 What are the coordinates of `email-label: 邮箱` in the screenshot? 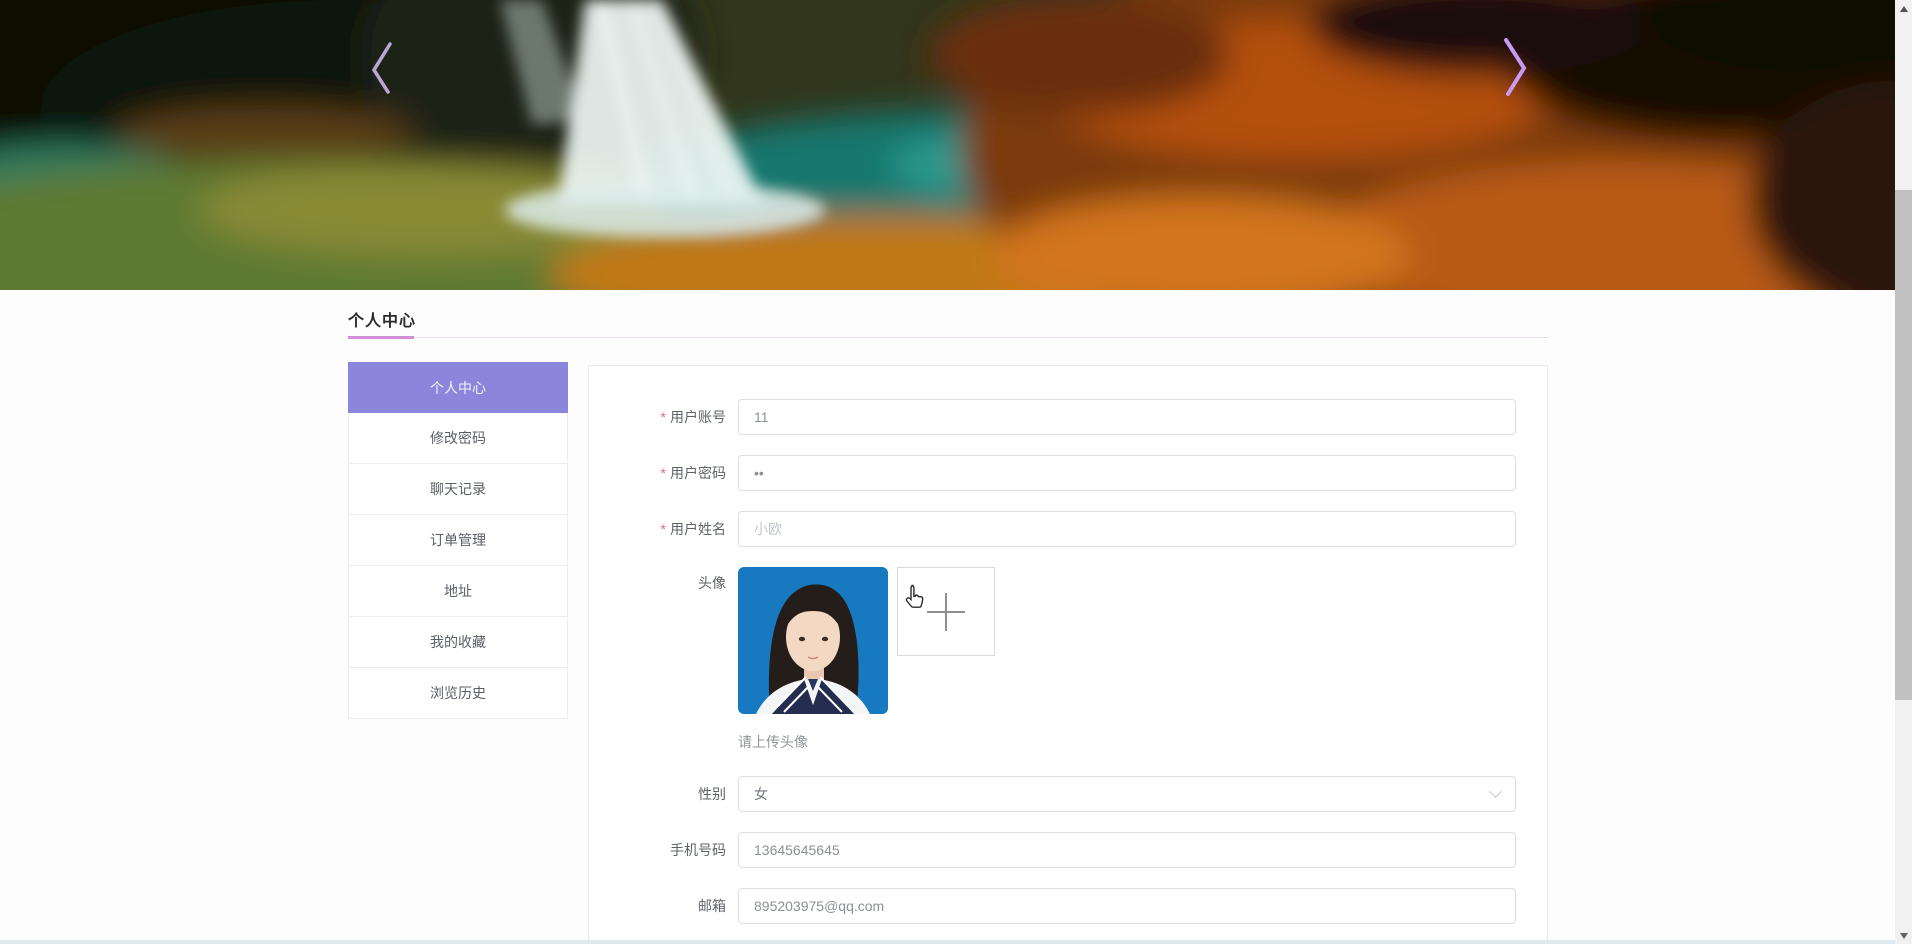 It's located at (712, 906).